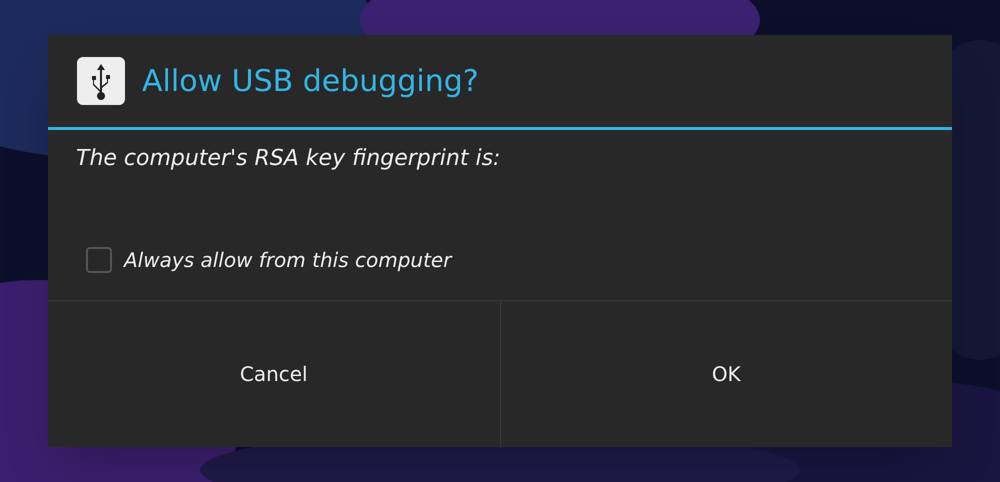 The height and width of the screenshot is (482, 1000). Describe the element at coordinates (101, 81) in the screenshot. I see `usb-icon` at that location.